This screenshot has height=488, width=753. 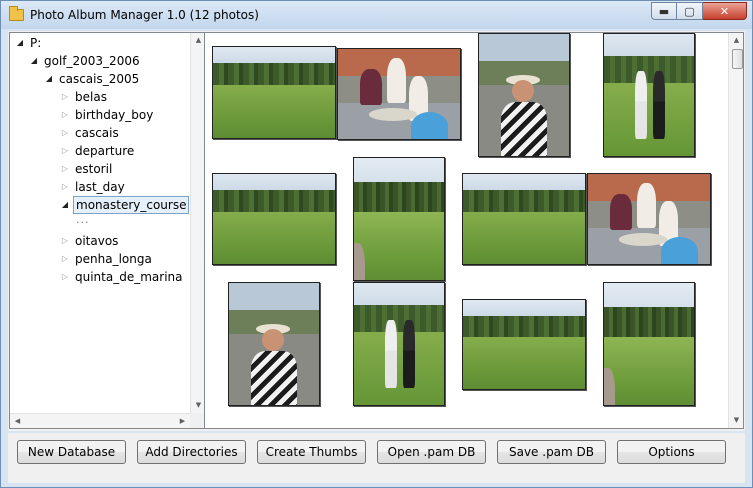 What do you see at coordinates (92, 61) in the screenshot?
I see `tree-node-label: golf_2003_2006` at bounding box center [92, 61].